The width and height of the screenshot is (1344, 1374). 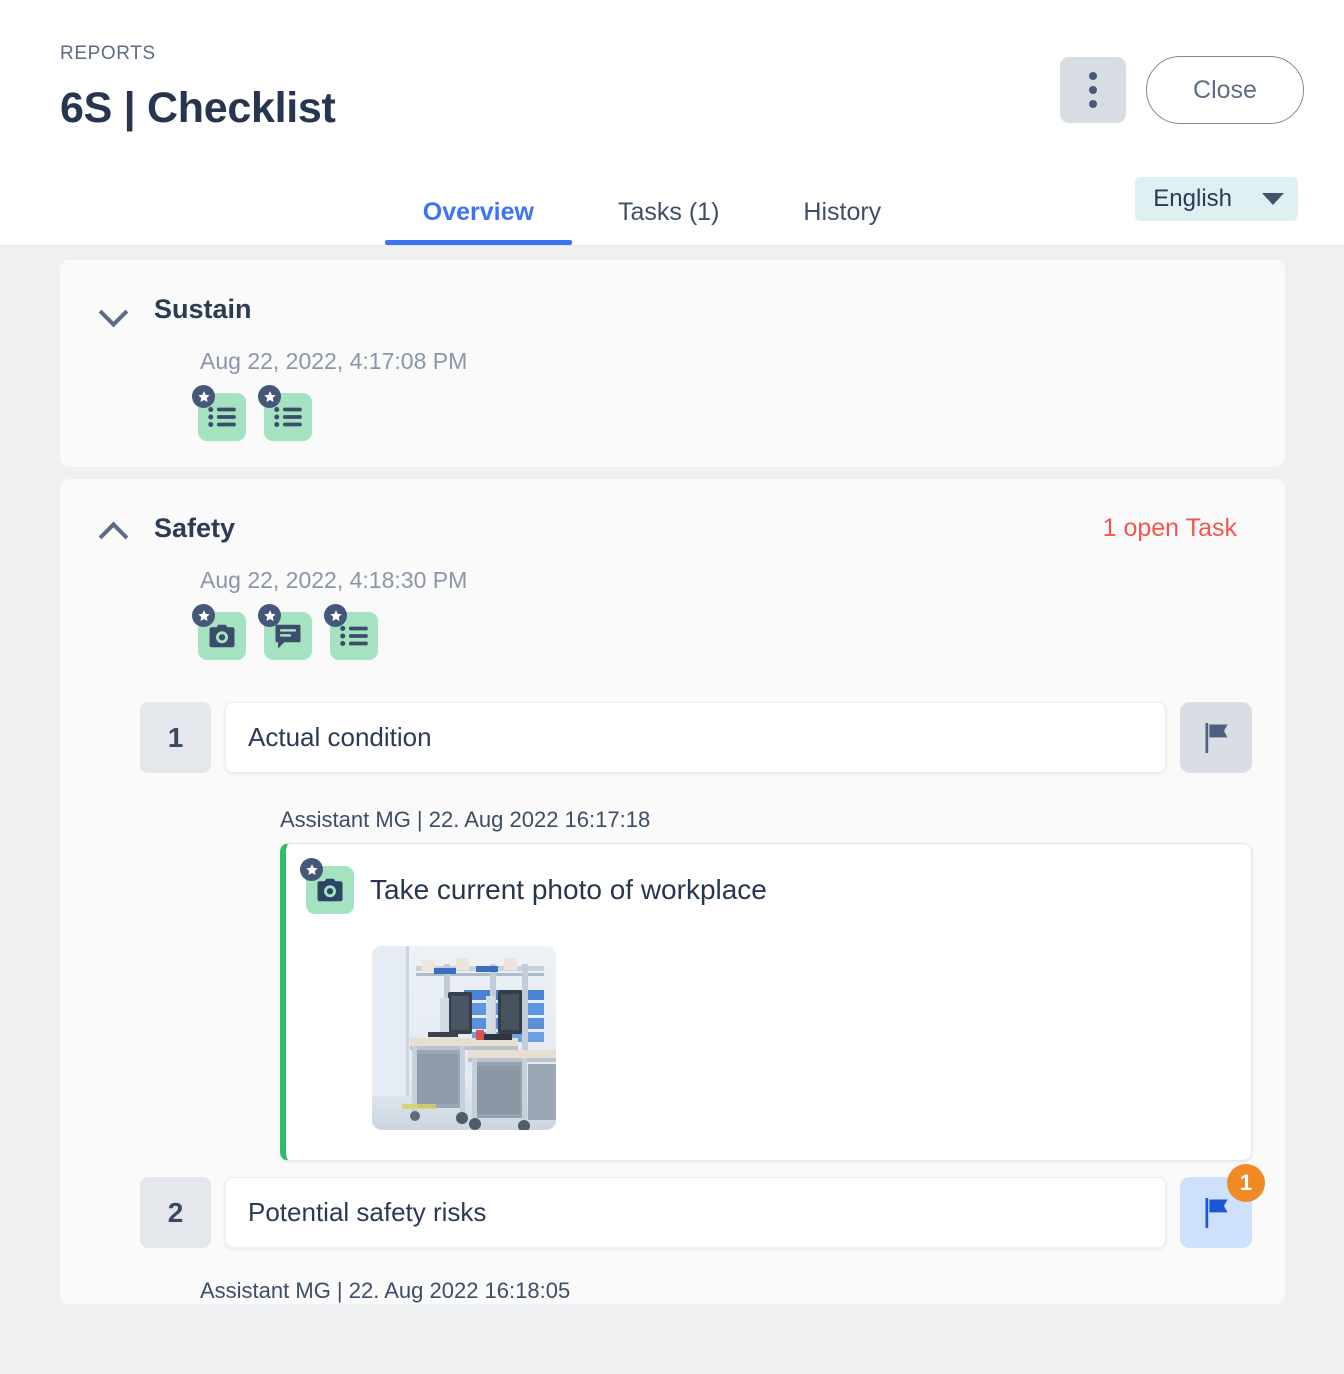 I want to click on close-button: Close, so click(x=1225, y=90).